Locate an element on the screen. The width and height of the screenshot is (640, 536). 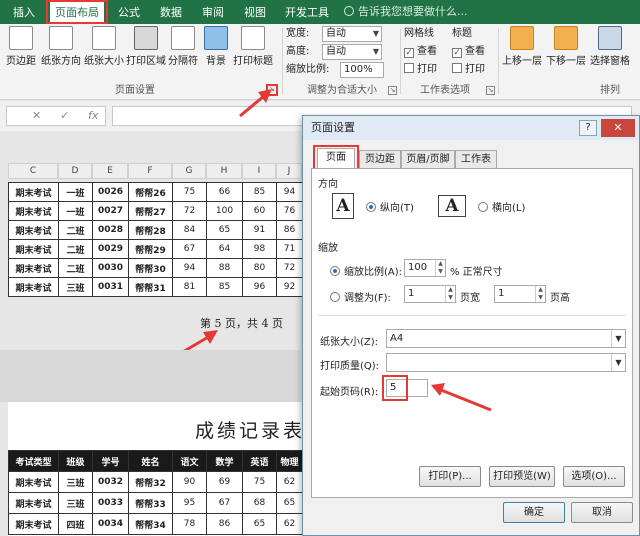
landscape-radio: 横向(L) is located at coordinates (501, 206).